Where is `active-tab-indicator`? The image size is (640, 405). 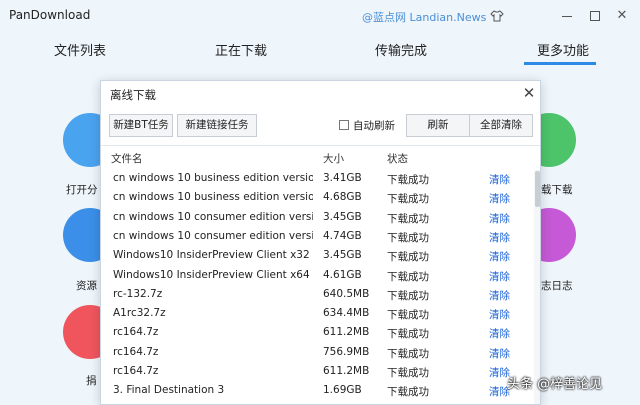
active-tab-indicator is located at coordinates (560, 63).